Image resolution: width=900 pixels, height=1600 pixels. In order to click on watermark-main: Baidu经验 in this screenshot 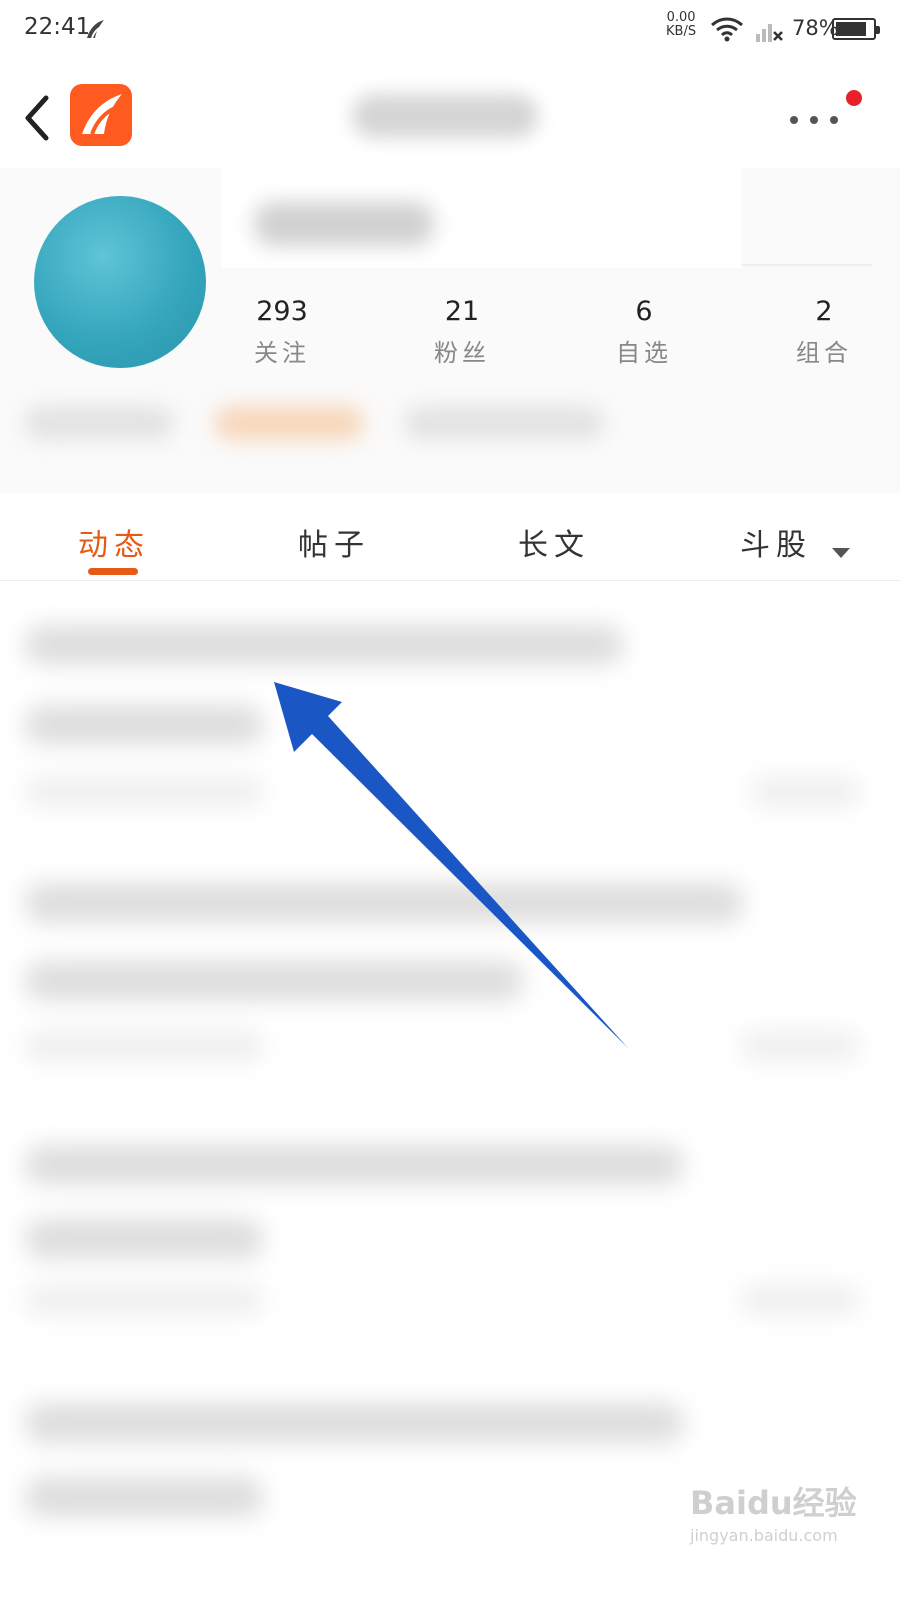, I will do `click(773, 1503)`.